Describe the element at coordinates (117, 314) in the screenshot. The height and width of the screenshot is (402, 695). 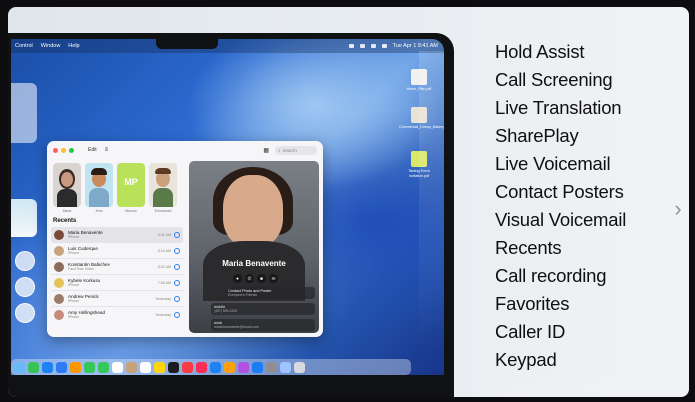
I see `recent-row: Amy Hollingshead iPhone Yesterday` at that location.